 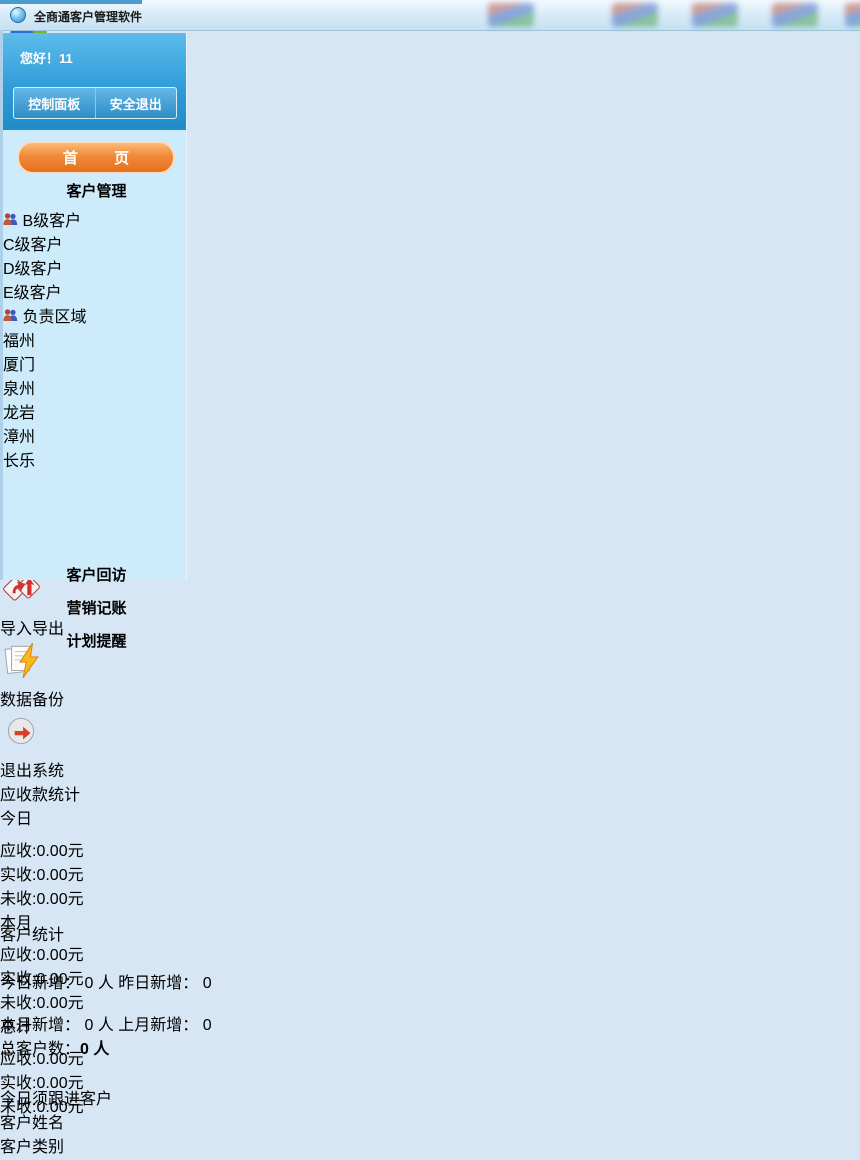 I want to click on sidebar-header-buttons: 控制面板 安全退出, so click(x=95, y=103).